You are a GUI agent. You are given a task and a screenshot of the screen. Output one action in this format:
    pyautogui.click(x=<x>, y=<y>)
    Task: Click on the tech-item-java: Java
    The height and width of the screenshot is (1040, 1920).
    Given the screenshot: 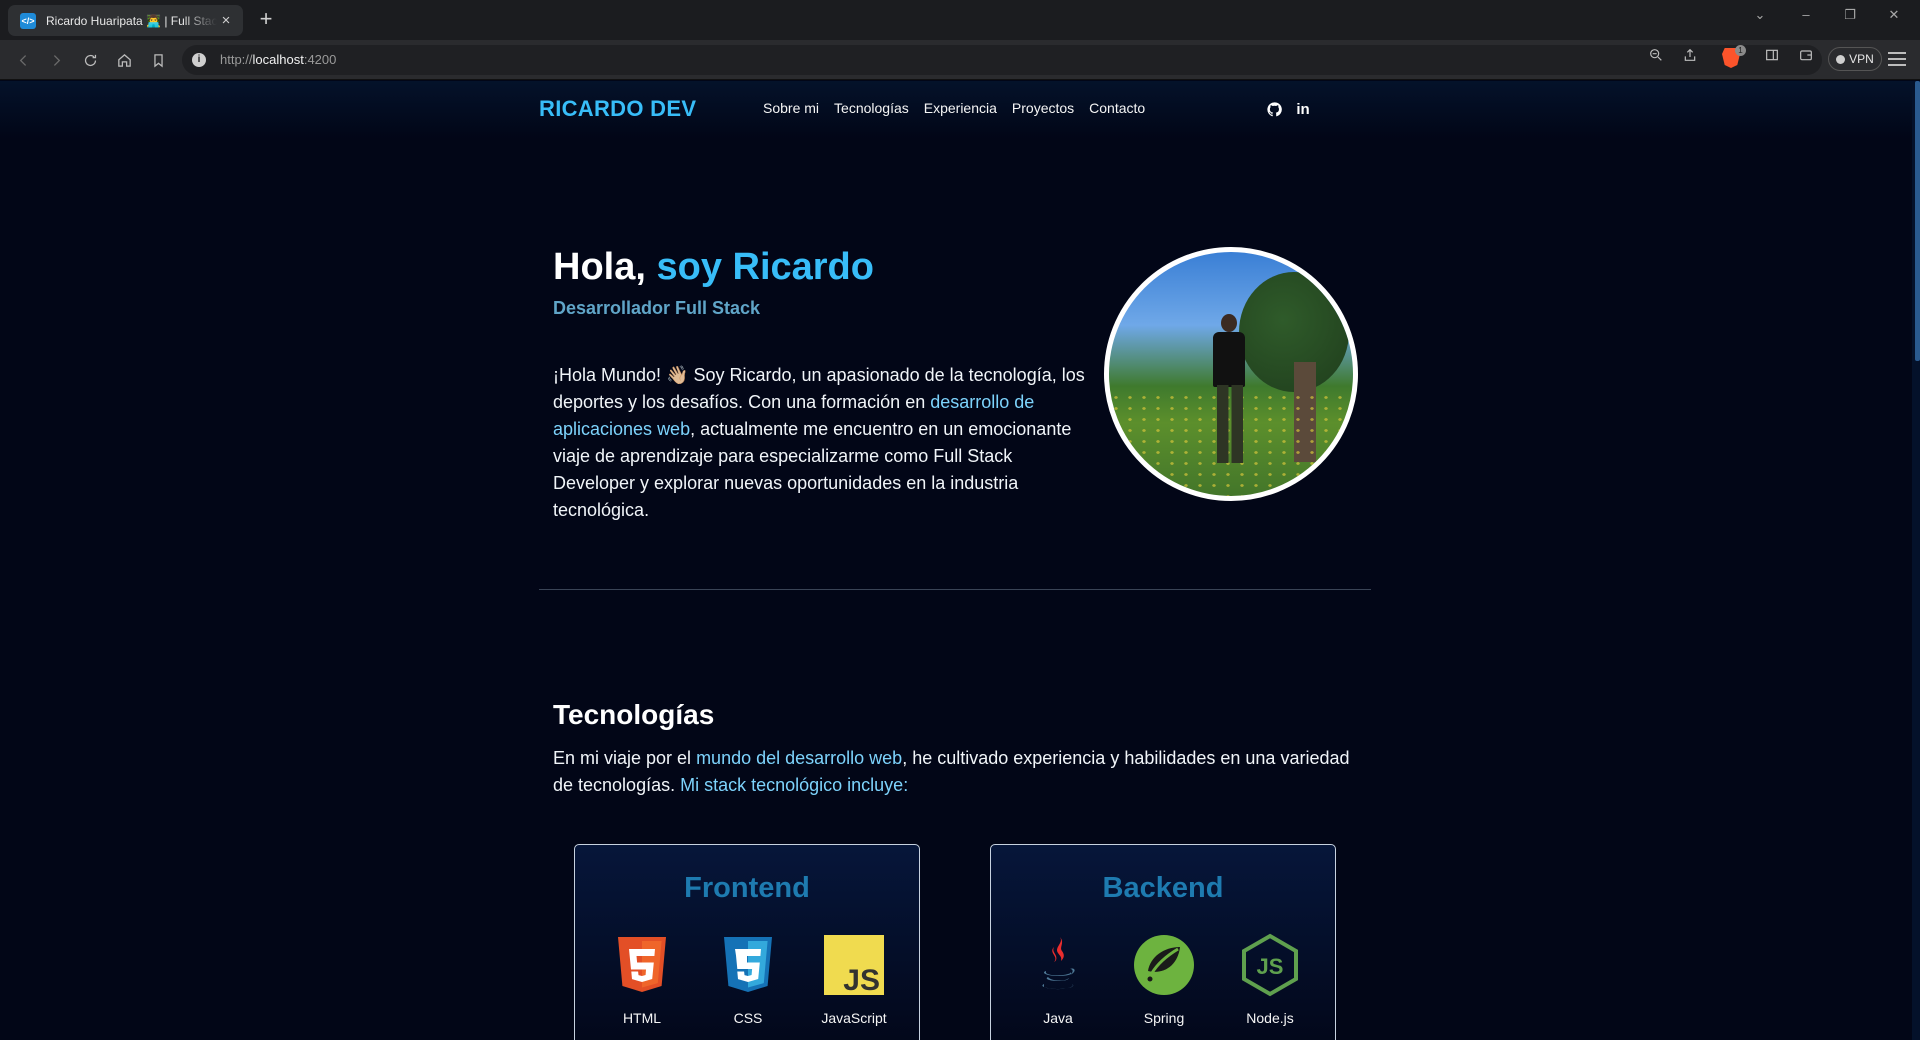 What is the action you would take?
    pyautogui.click(x=1058, y=979)
    